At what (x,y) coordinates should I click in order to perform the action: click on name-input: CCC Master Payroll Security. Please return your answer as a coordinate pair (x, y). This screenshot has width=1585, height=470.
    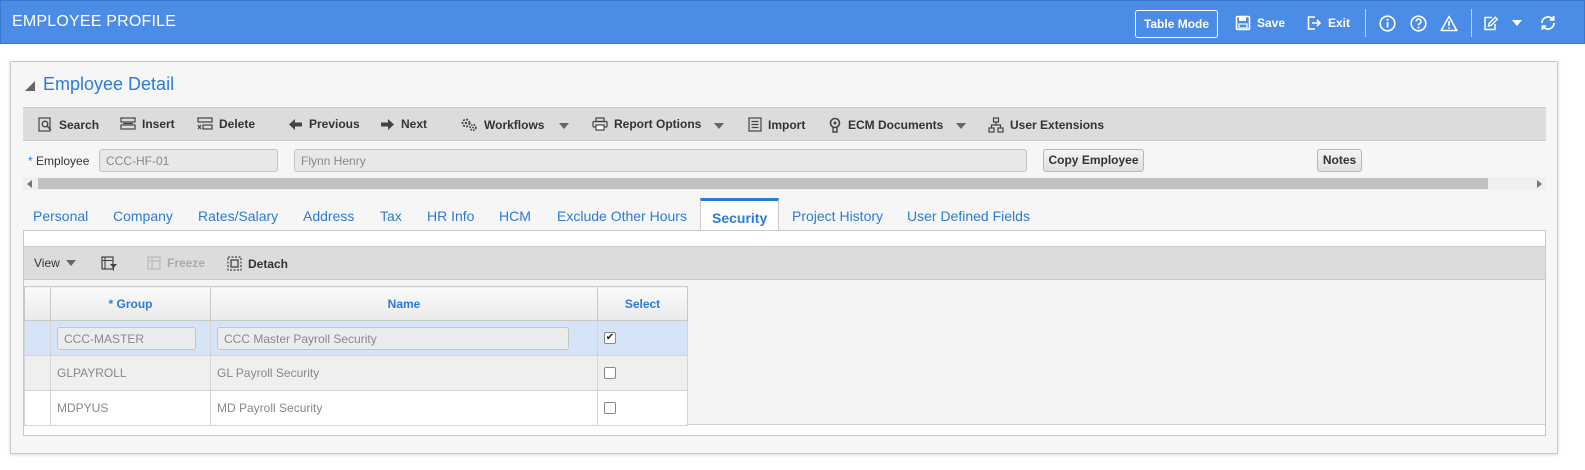
    Looking at the image, I should click on (393, 338).